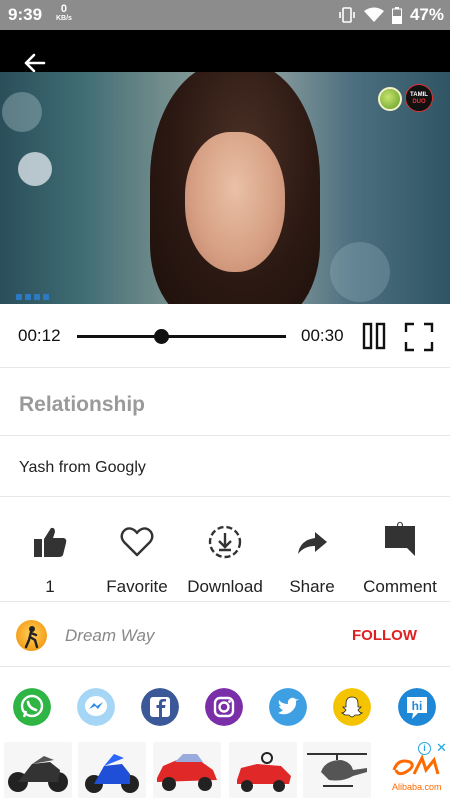  Describe the element at coordinates (225, 586) in the screenshot. I see `download-label: Download` at that location.